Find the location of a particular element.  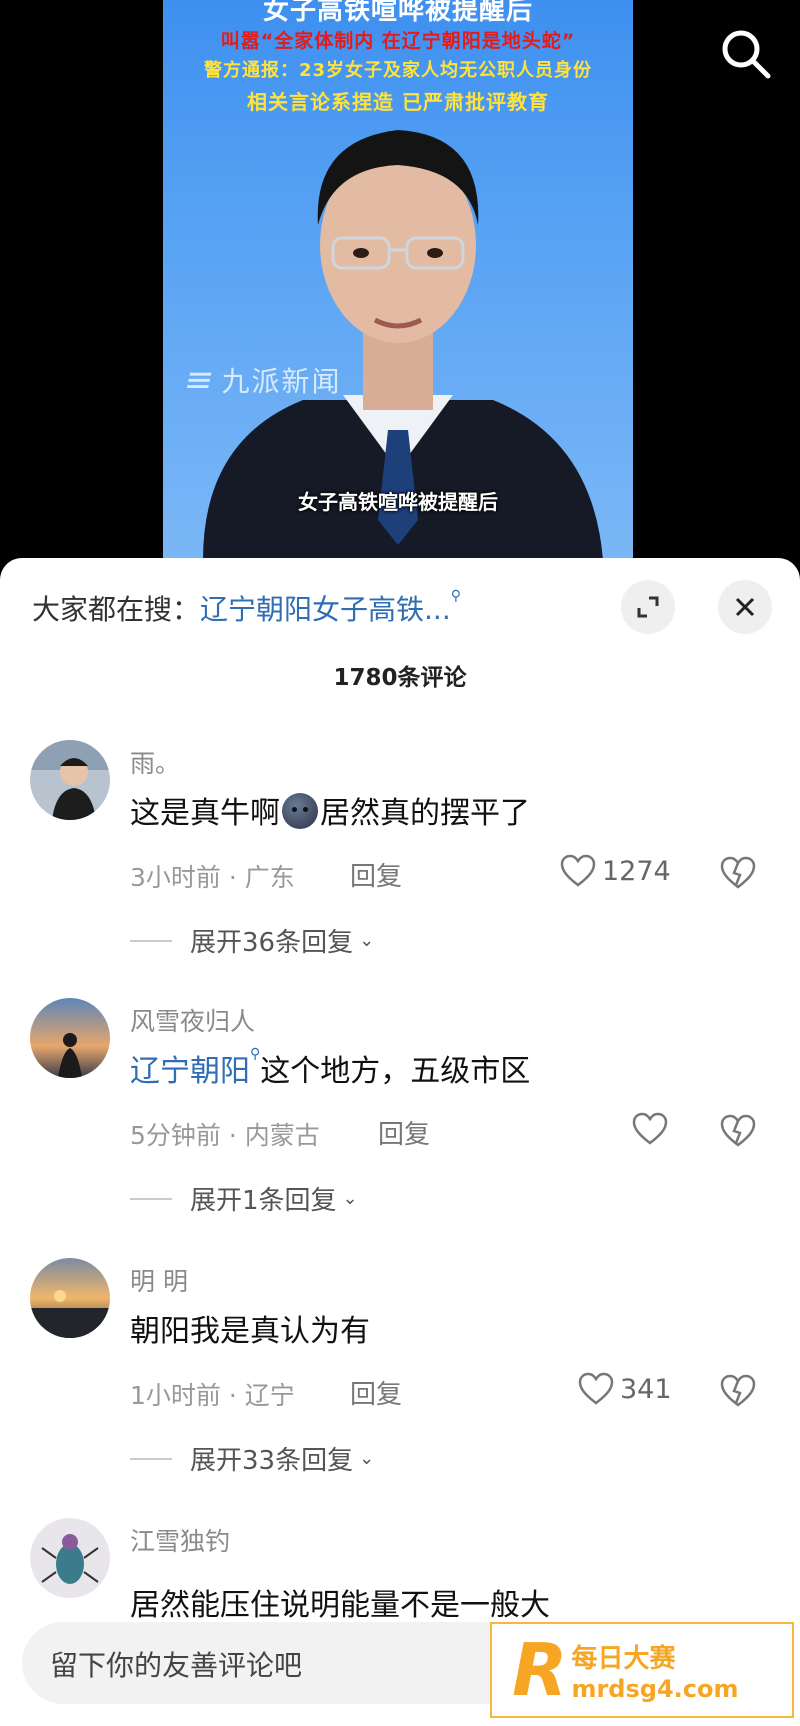

comment-text: 朝阳我是真认为有 is located at coordinates (250, 1331).